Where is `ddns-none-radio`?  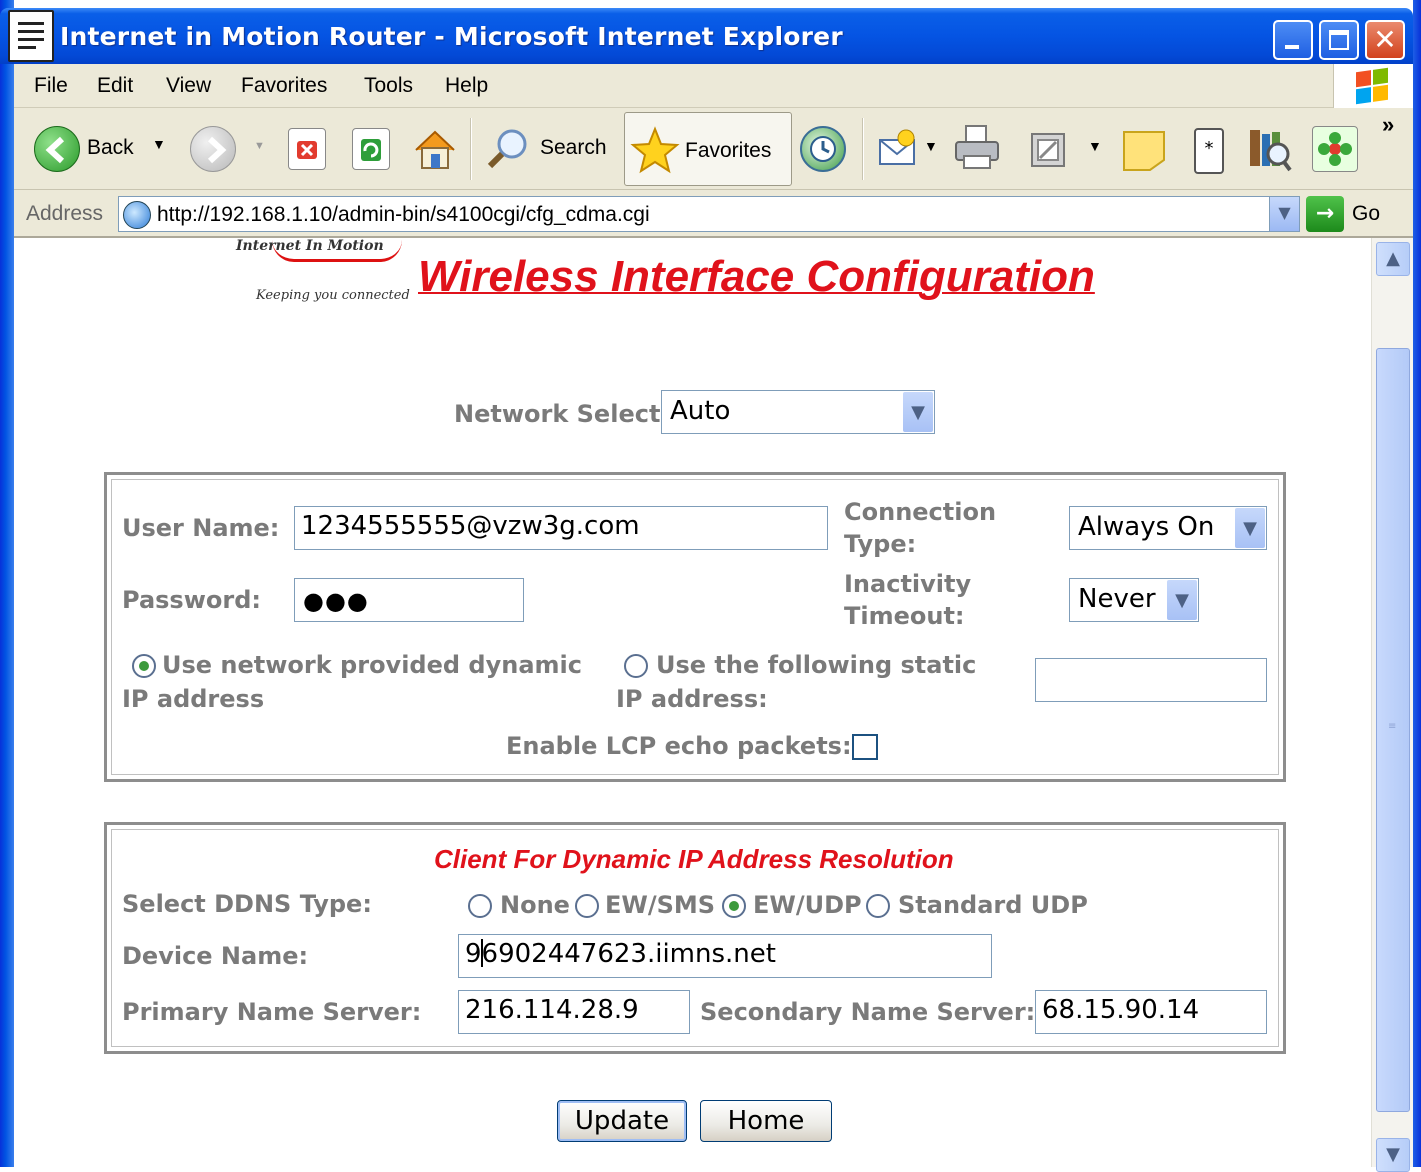 ddns-none-radio is located at coordinates (480, 906).